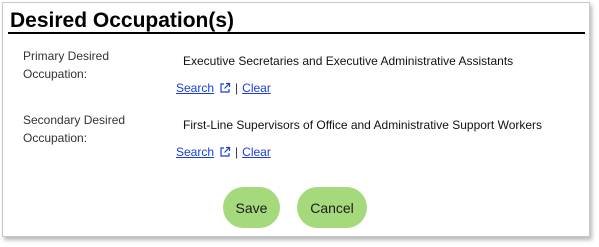 This screenshot has height=247, width=599. I want to click on primary-occupation-label: Primary Desired Occupation:, so click(66, 65).